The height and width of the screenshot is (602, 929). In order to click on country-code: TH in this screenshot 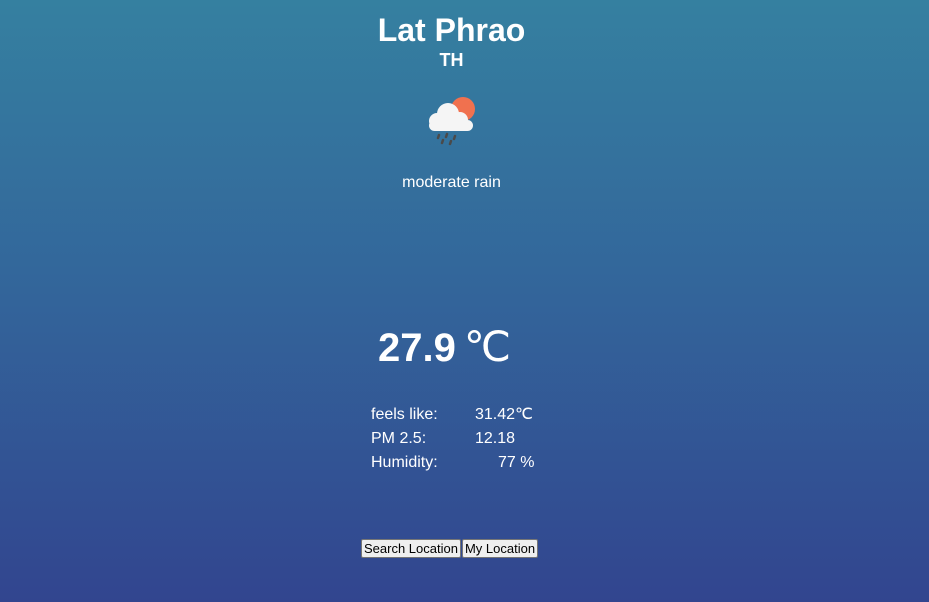, I will do `click(451, 60)`.